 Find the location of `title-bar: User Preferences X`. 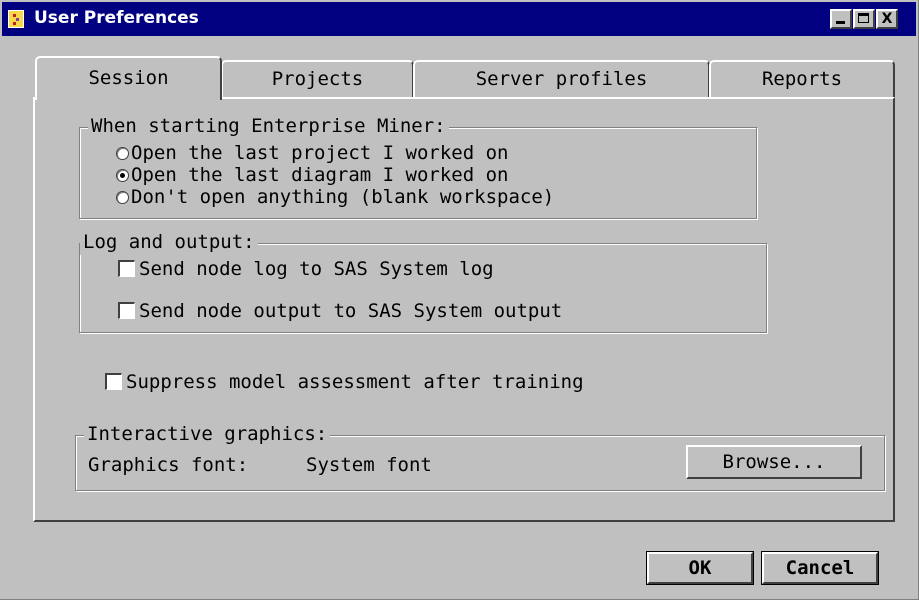

title-bar: User Preferences X is located at coordinates (459, 19).